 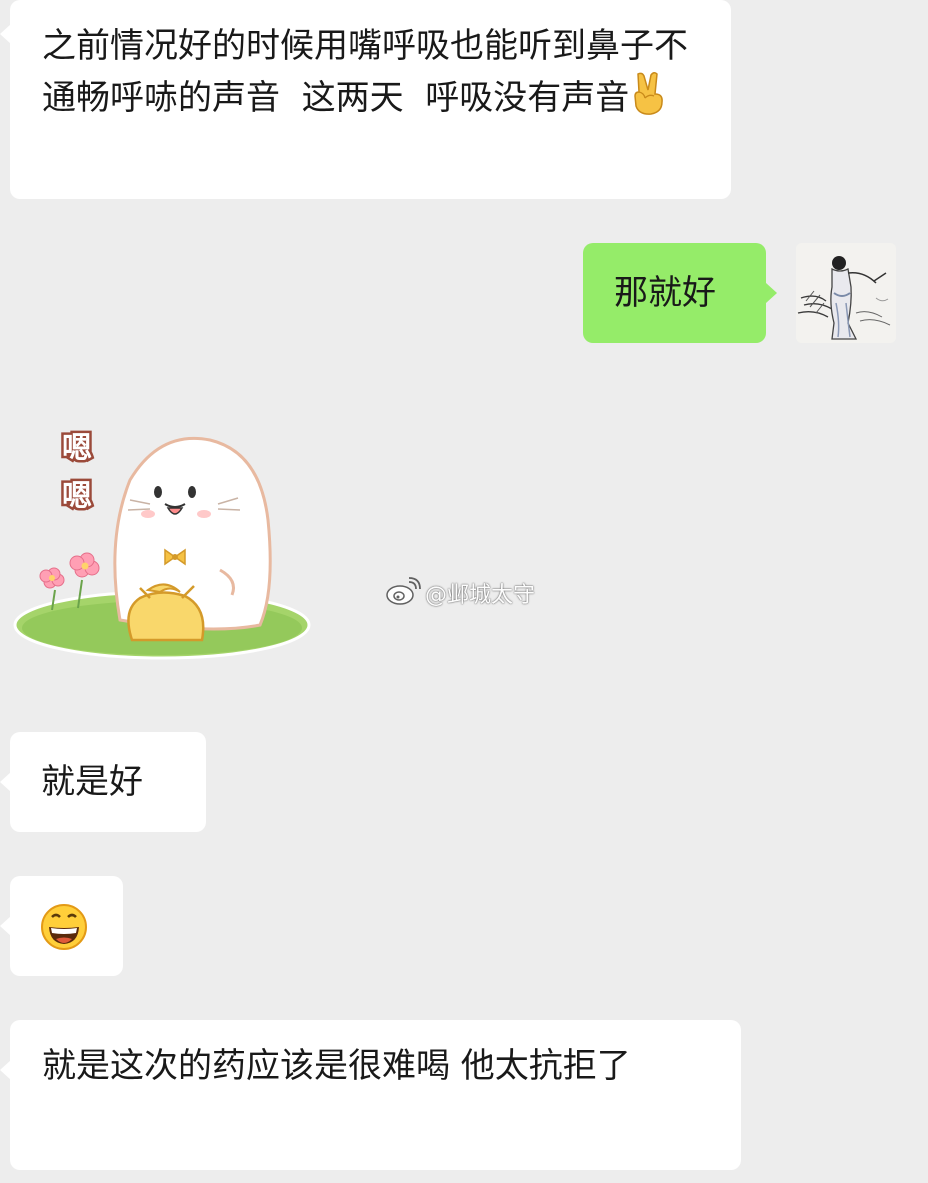 I want to click on message-bubble-incoming: 之前情况好的时候用嘴呼吸也能听到鼻子不通畅呼哧的声音 这两天 呼吸没有声音, so click(x=370, y=99).